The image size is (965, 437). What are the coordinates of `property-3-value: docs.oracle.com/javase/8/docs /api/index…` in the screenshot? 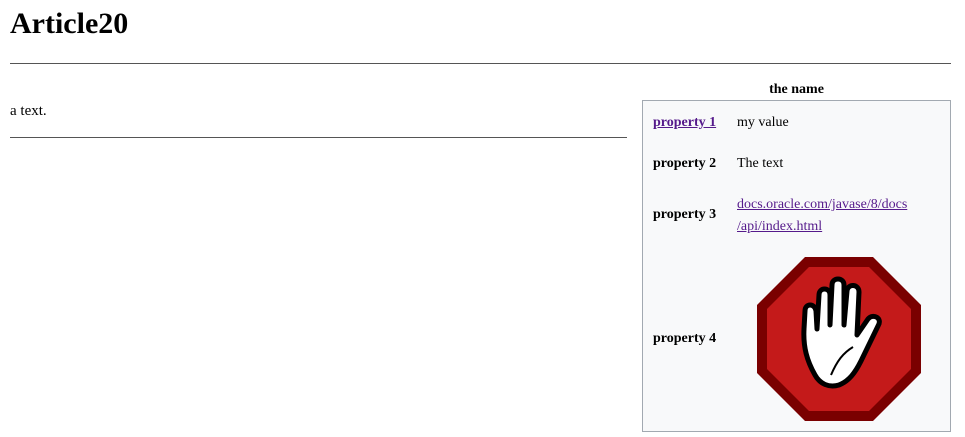 It's located at (822, 216).